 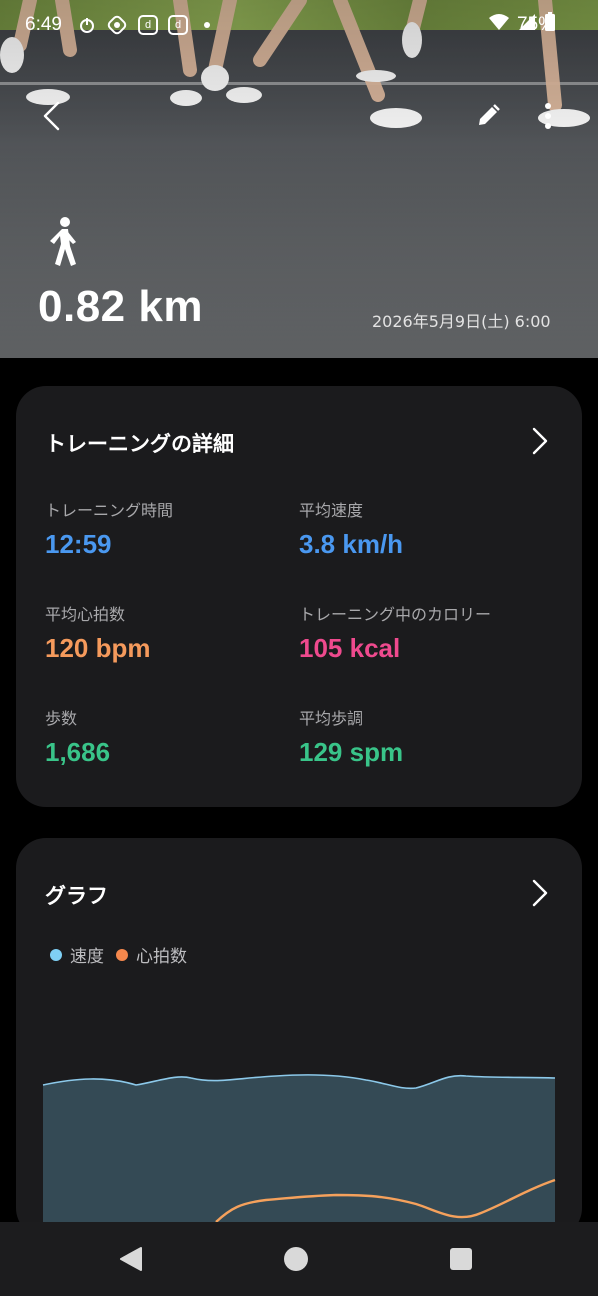 I want to click on training-details-title: トレーニングの詳細, so click(x=139, y=444).